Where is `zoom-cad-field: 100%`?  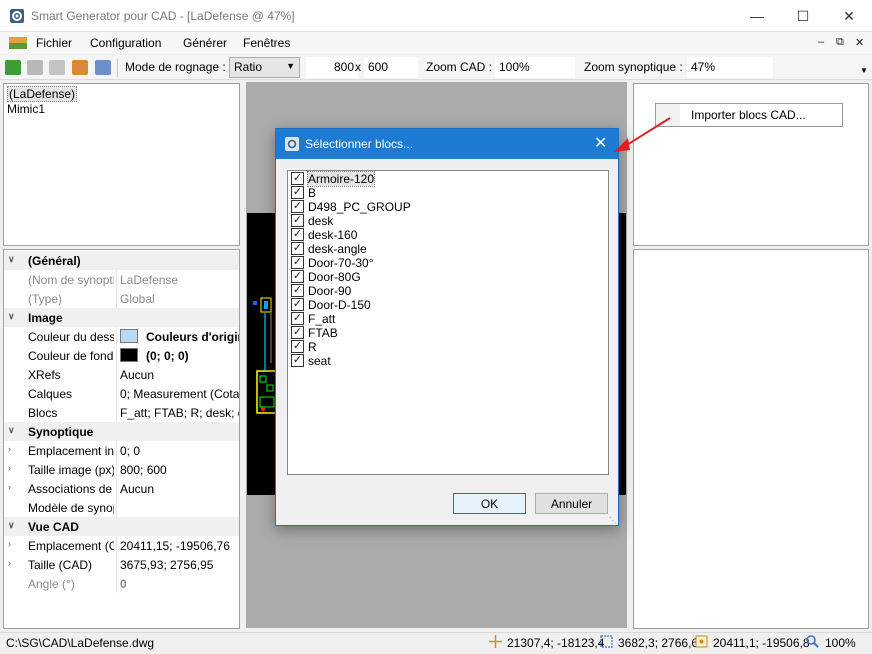
zoom-cad-field: 100% is located at coordinates (535, 67).